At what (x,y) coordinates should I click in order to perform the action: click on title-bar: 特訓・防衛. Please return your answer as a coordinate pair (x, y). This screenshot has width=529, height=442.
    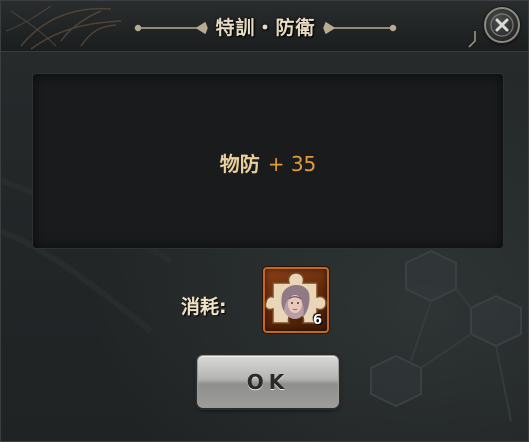
    Looking at the image, I should click on (264, 26).